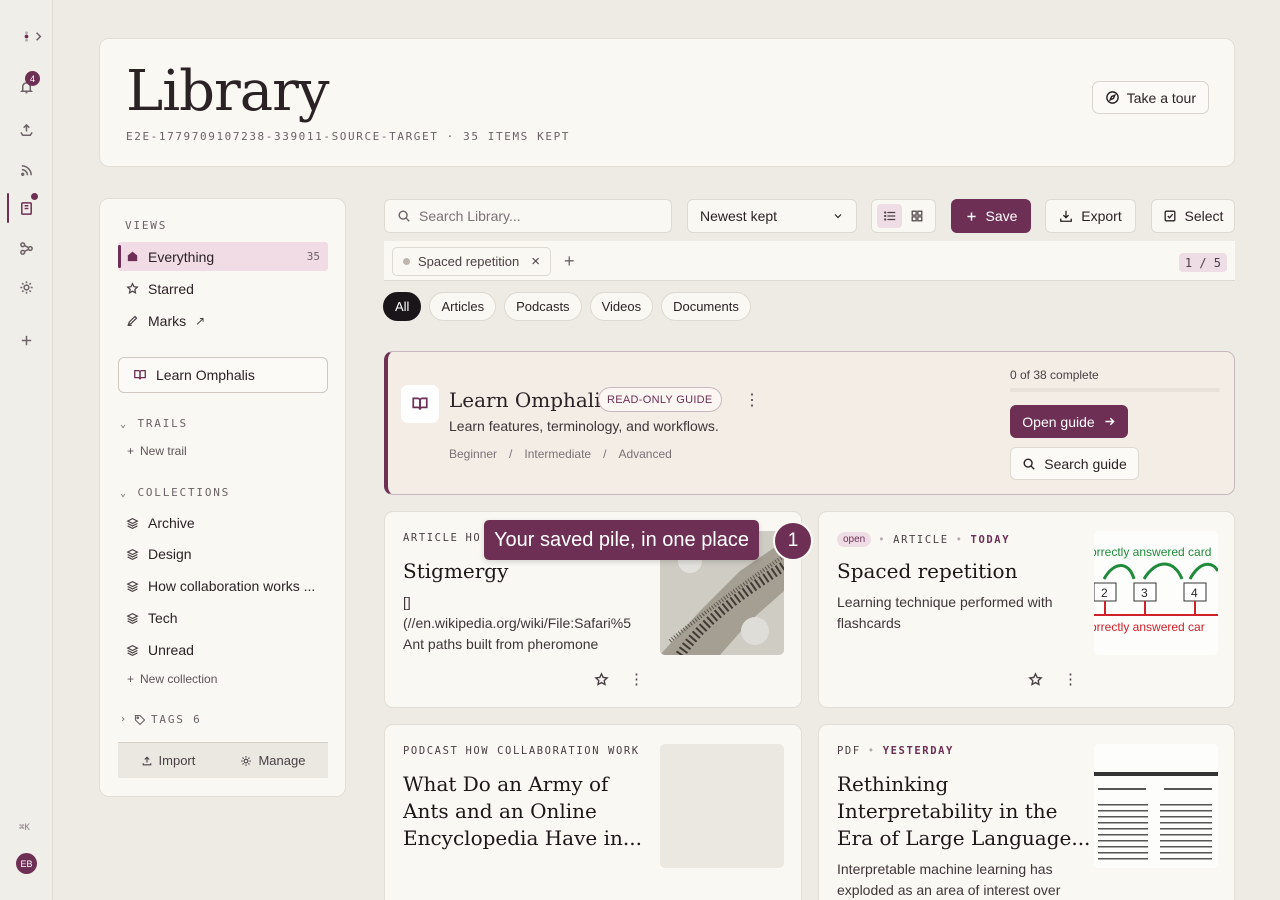  Describe the element at coordinates (1085, 463) in the screenshot. I see `search-guide-label: Search guide` at that location.